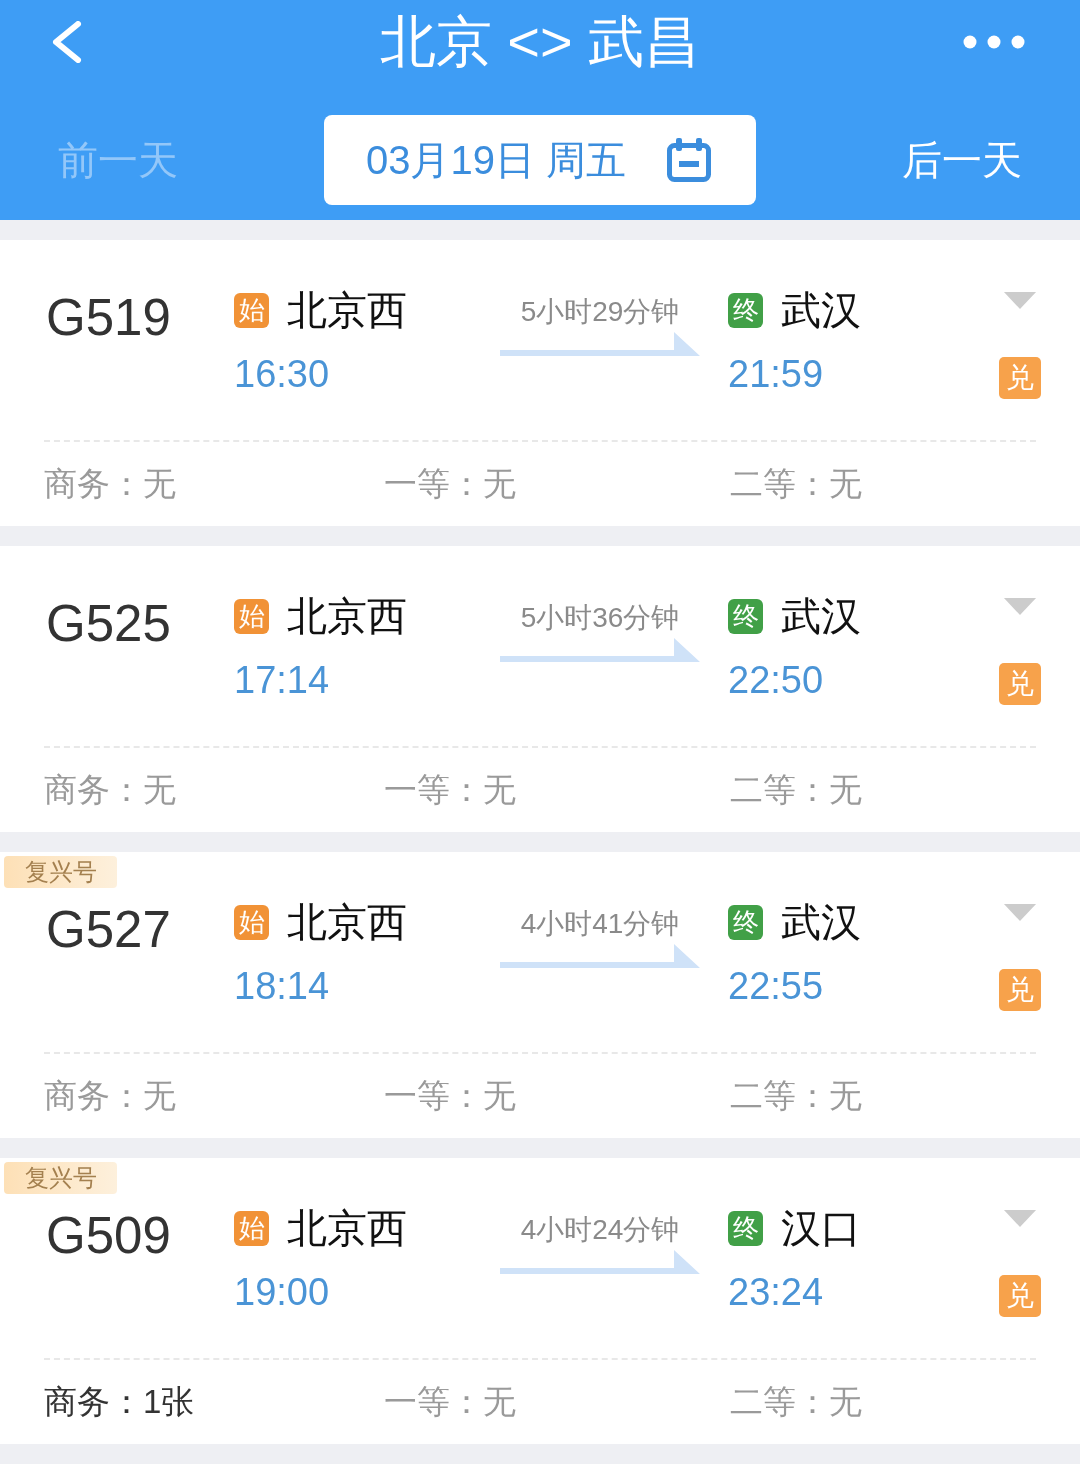  Describe the element at coordinates (776, 680) in the screenshot. I see `arrival-time: 22:50` at that location.